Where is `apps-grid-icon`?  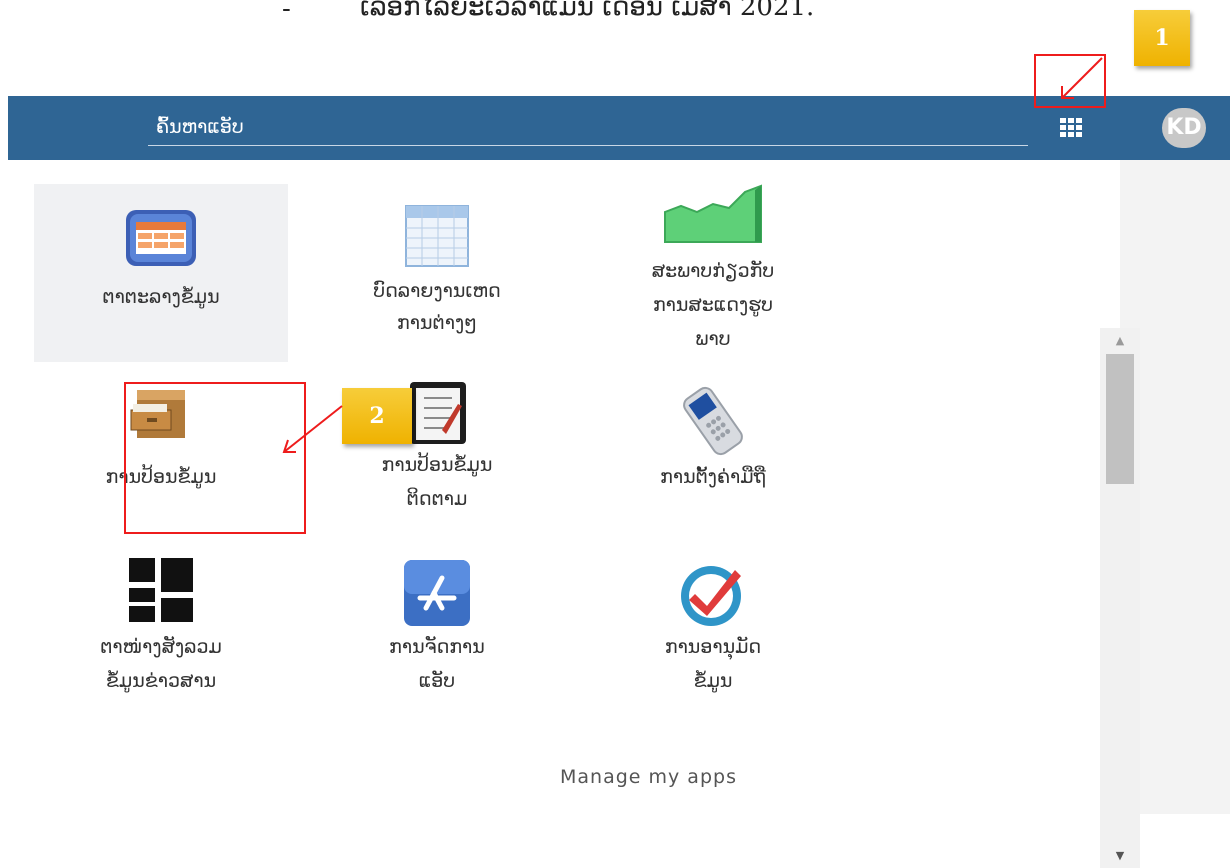 apps-grid-icon is located at coordinates (1071, 127).